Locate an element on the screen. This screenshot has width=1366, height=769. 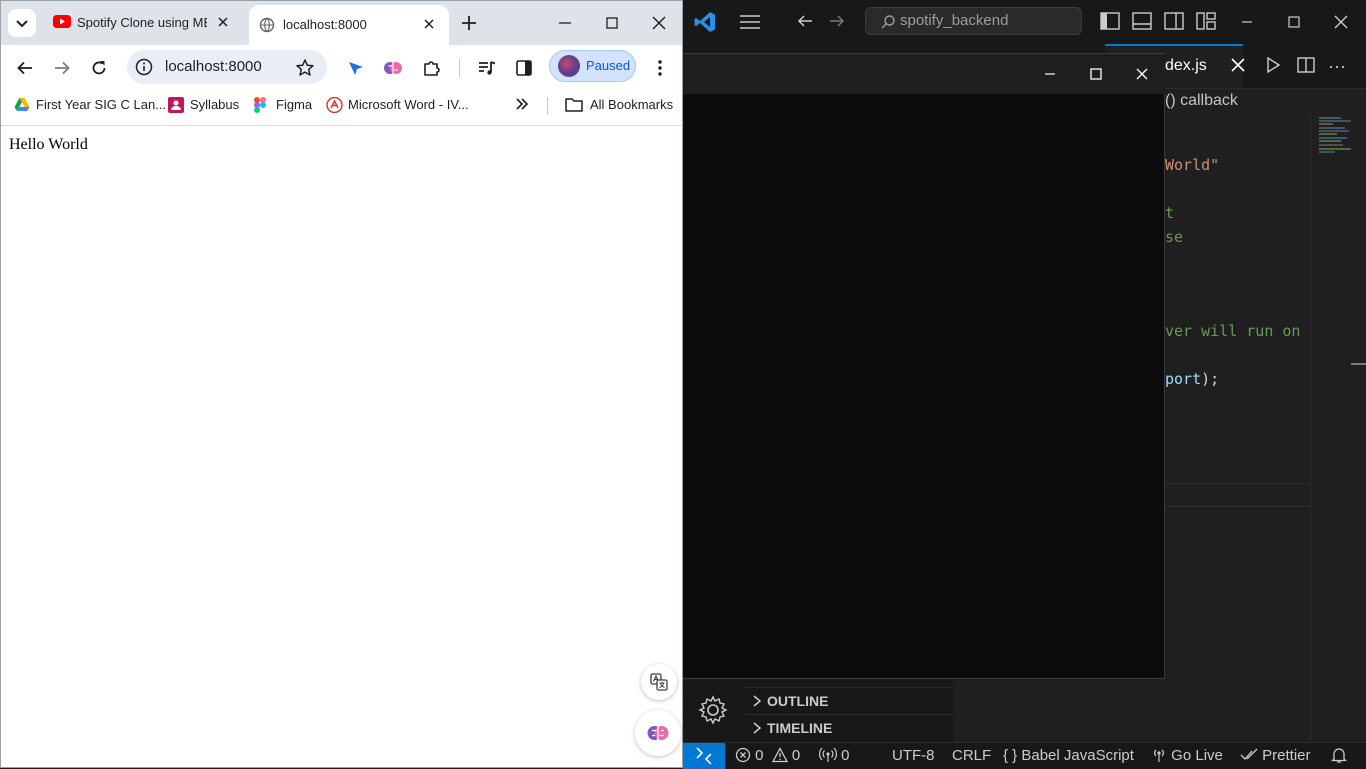
prettier-label: Prettier is located at coordinates (1286, 755).